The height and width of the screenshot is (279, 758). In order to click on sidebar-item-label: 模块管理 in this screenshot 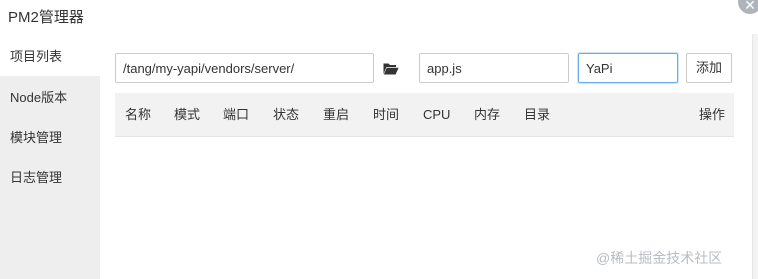, I will do `click(36, 137)`.